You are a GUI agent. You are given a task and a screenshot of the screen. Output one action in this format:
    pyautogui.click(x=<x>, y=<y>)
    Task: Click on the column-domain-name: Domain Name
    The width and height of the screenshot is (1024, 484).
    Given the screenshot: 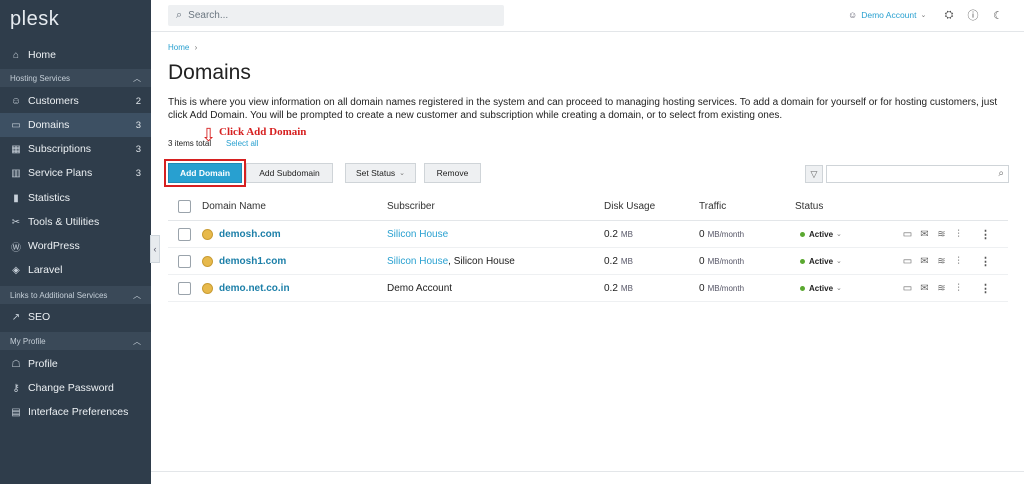 What is the action you would take?
    pyautogui.click(x=234, y=206)
    